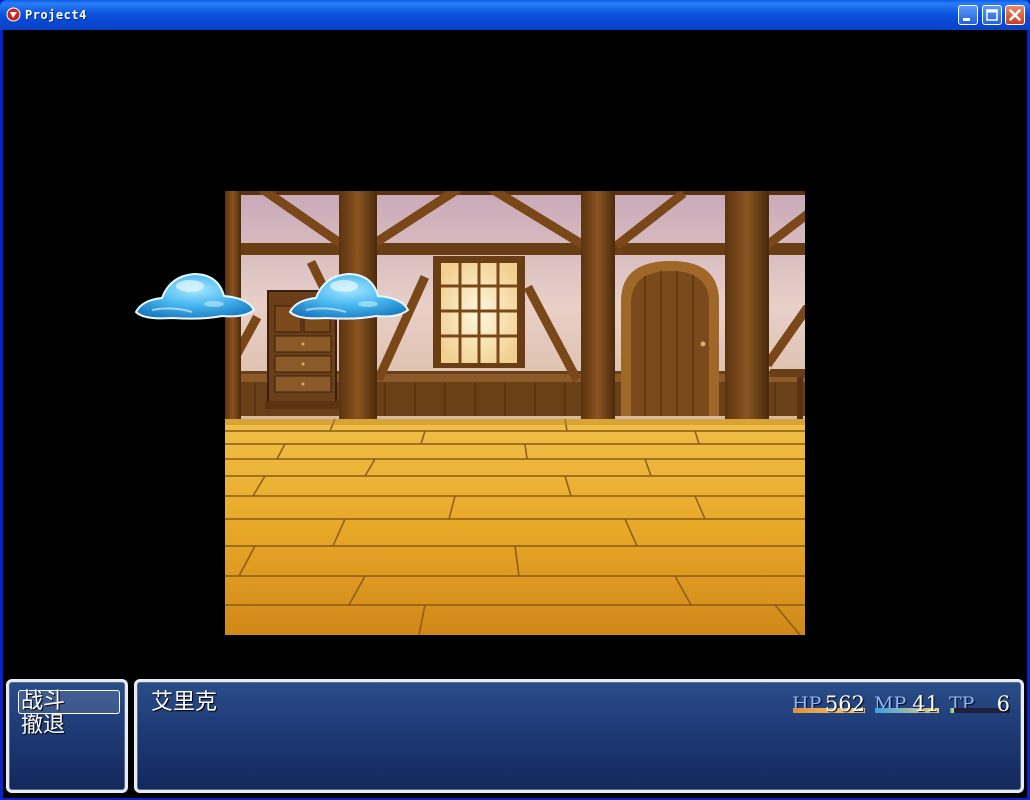 This screenshot has width=1030, height=800. What do you see at coordinates (56, 15) in the screenshot?
I see `window-title: Project4` at bounding box center [56, 15].